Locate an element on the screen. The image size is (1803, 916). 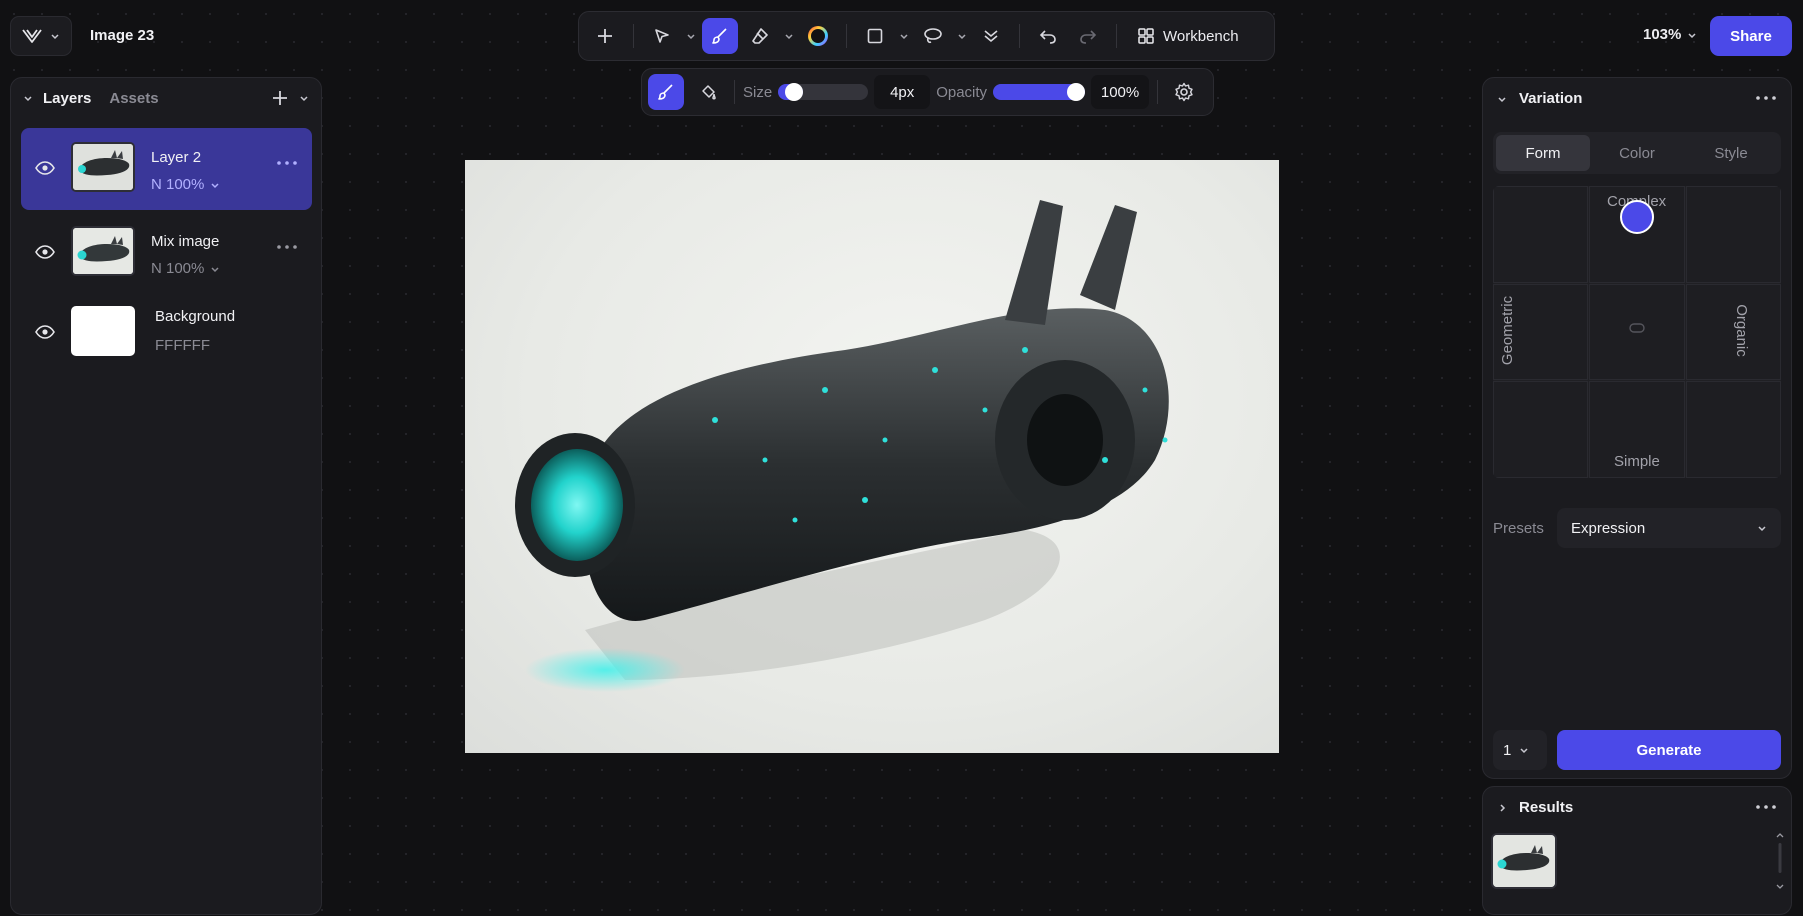
layer-row-layer-2: Layer 2 N 100% is located at coordinates (166, 169).